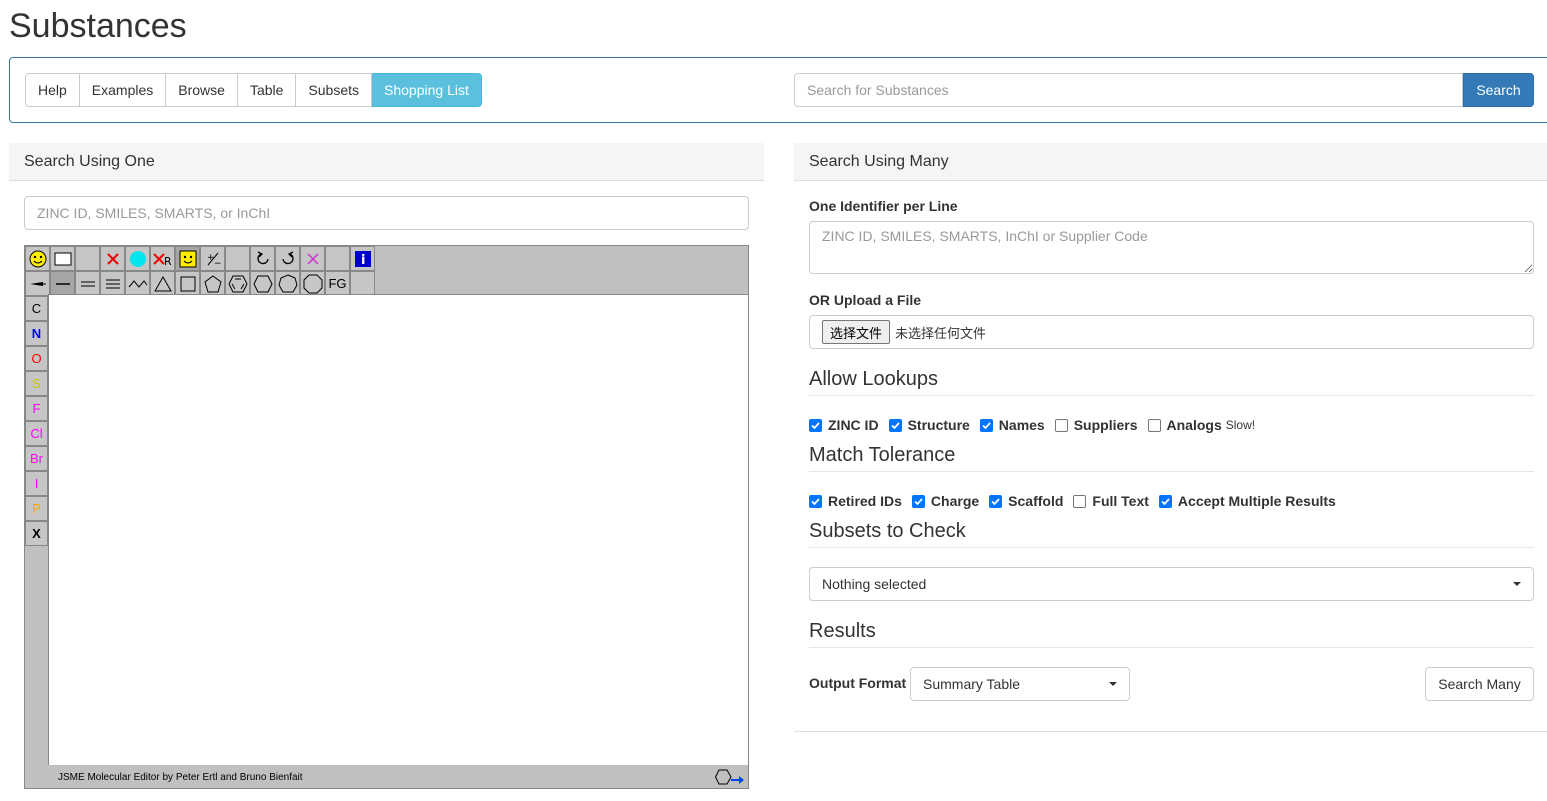 The width and height of the screenshot is (1547, 801). Describe the element at coordinates (37, 283) in the screenshot. I see `stereo-bond-icon` at that location.